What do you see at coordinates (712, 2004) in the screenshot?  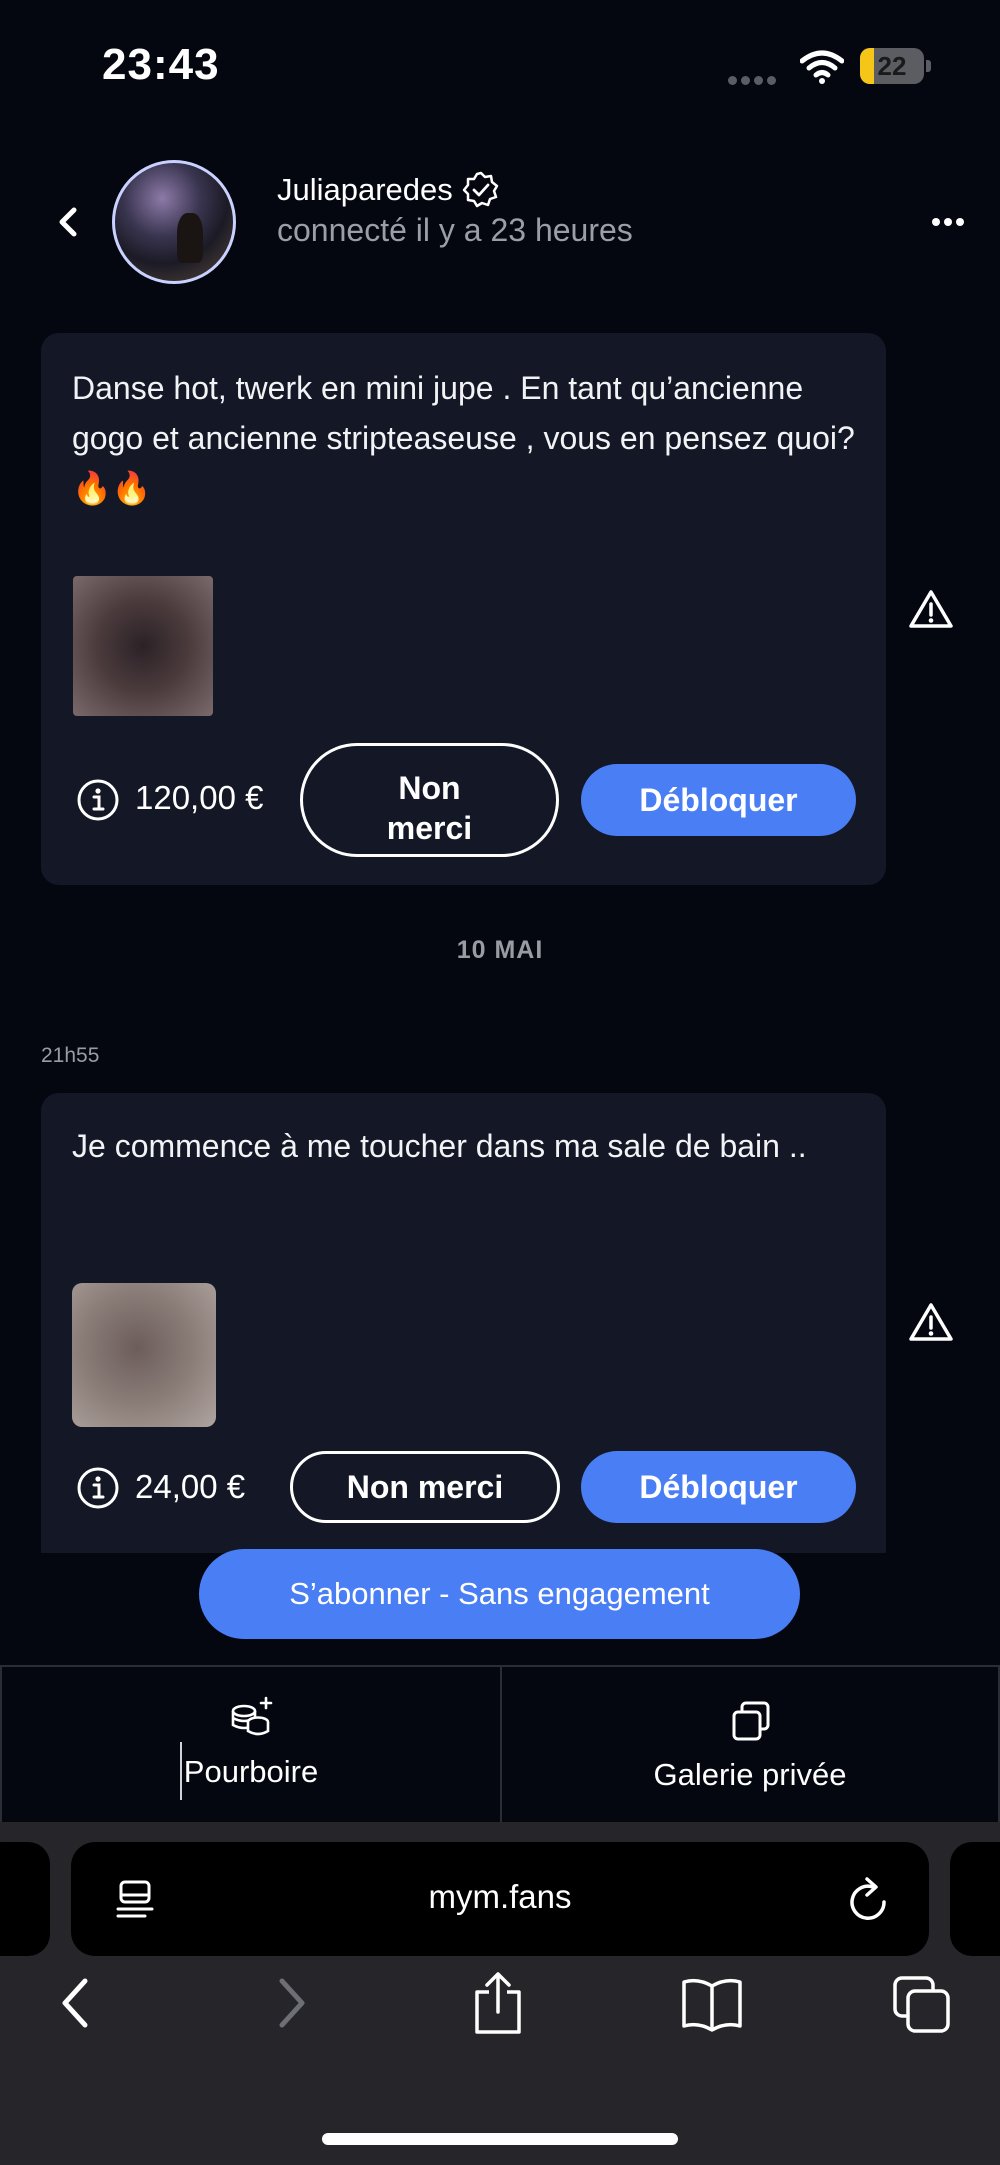 I see `bookmarks-icon` at bounding box center [712, 2004].